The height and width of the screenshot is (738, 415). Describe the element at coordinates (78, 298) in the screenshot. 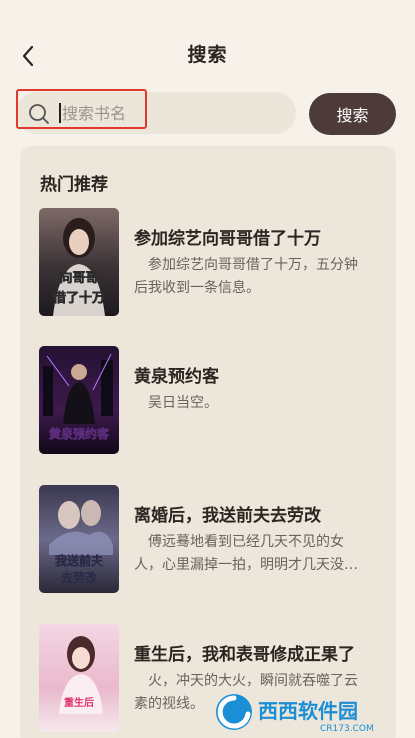

I see `svg-text: 借了十万` at that location.